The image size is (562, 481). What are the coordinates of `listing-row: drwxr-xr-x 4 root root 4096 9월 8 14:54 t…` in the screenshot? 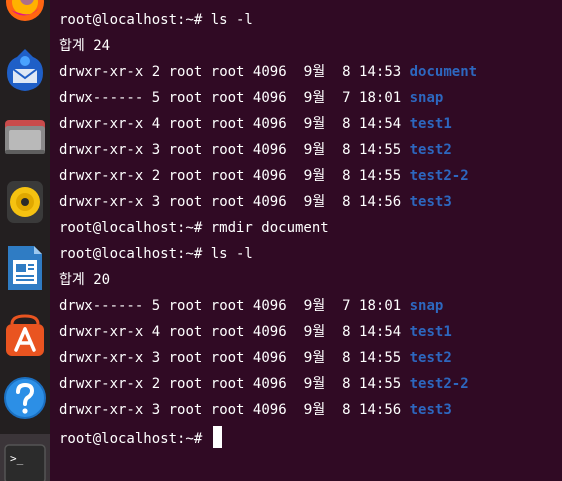 It's located at (255, 124).